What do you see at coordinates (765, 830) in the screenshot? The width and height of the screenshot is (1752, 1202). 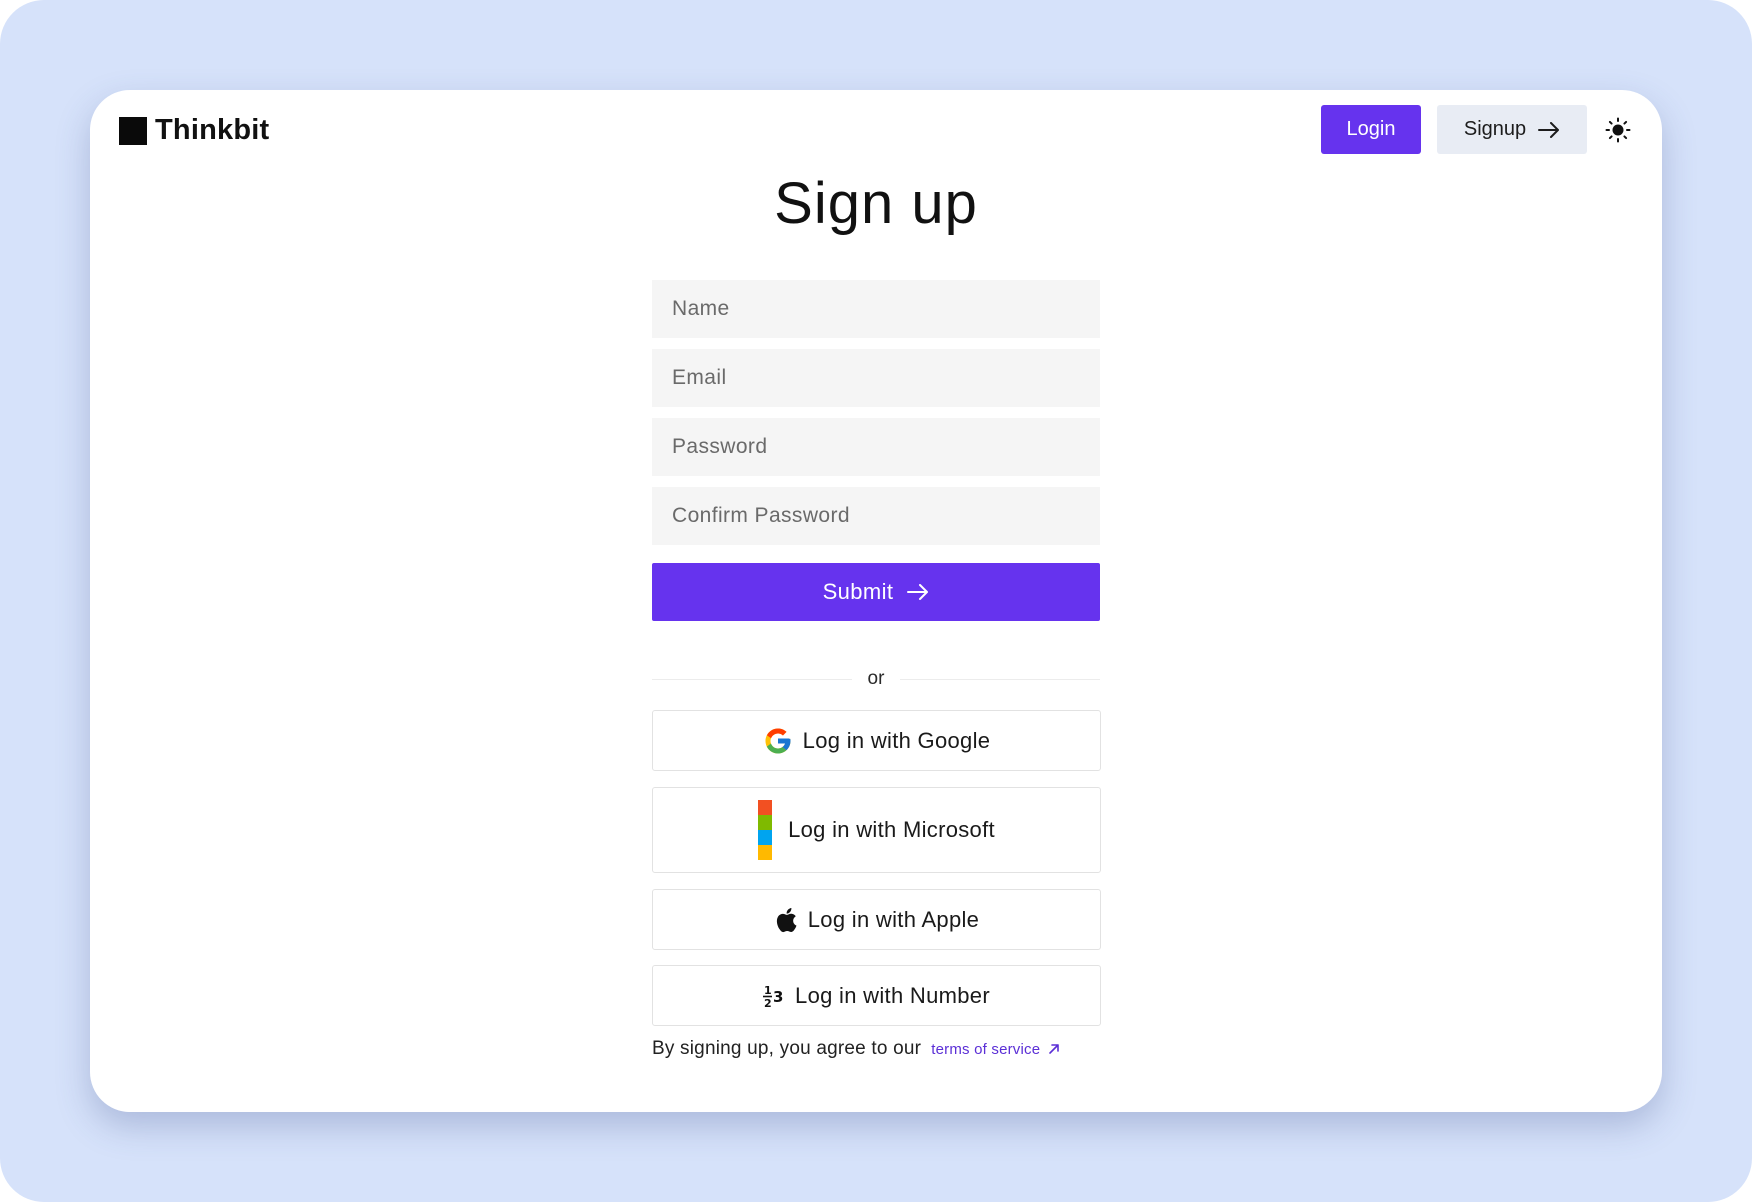 I see `microsoft-icon` at bounding box center [765, 830].